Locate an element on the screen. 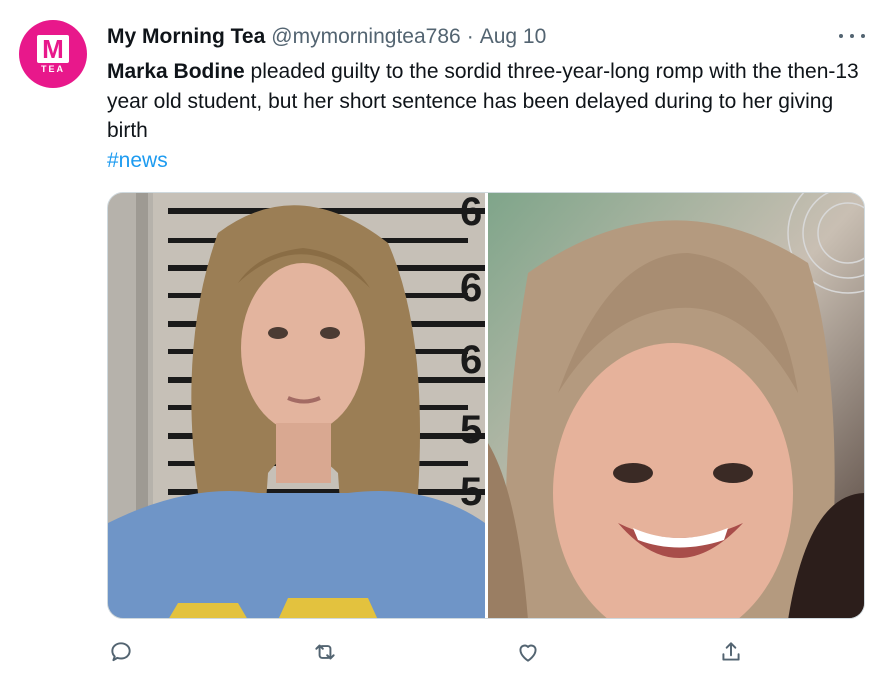 Image resolution: width=876 pixels, height=673 pixels. avatar-letter: M is located at coordinates (53, 48).